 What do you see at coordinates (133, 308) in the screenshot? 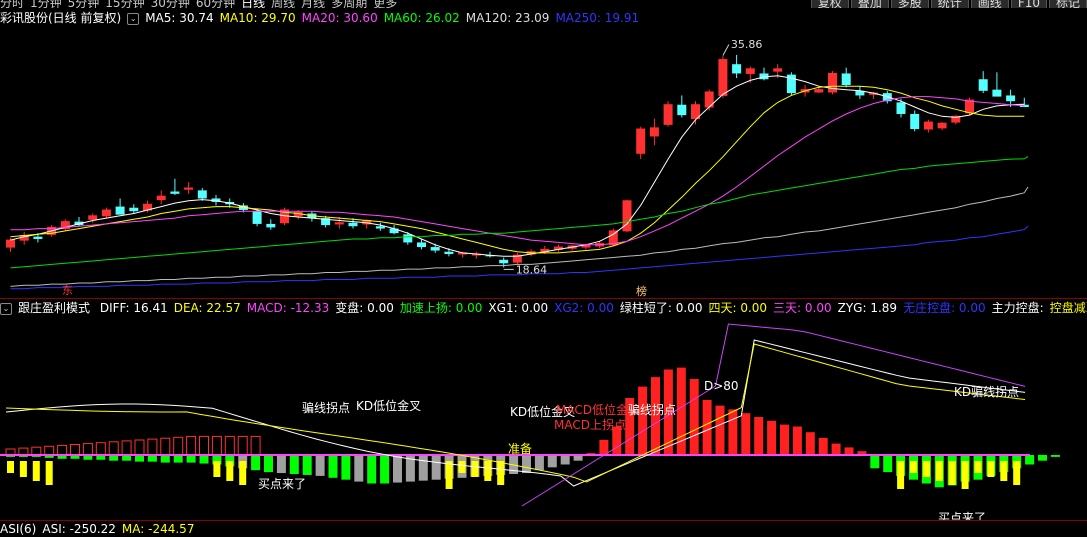
I see `indicator-value-label: DIFF: 16.41` at bounding box center [133, 308].